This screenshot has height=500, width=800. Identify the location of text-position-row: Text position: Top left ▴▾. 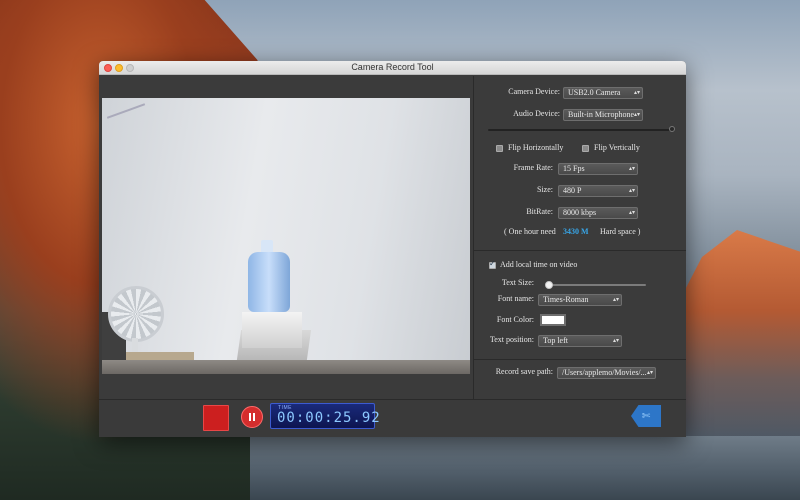
(580, 342).